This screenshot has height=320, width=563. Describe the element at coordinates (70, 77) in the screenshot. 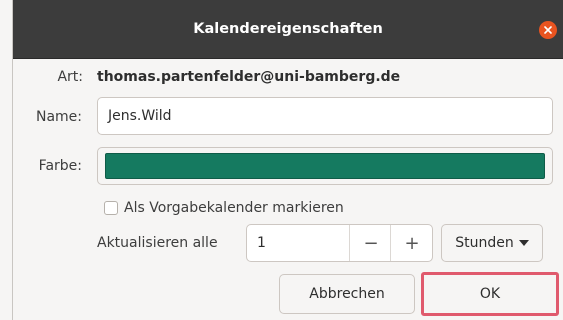

I see `type-label: Art:` at that location.